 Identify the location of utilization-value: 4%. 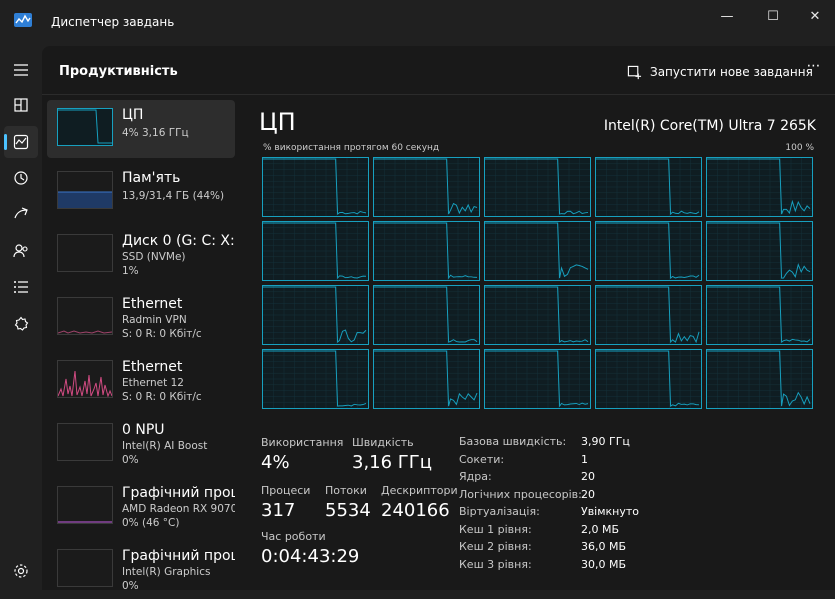
(275, 462).